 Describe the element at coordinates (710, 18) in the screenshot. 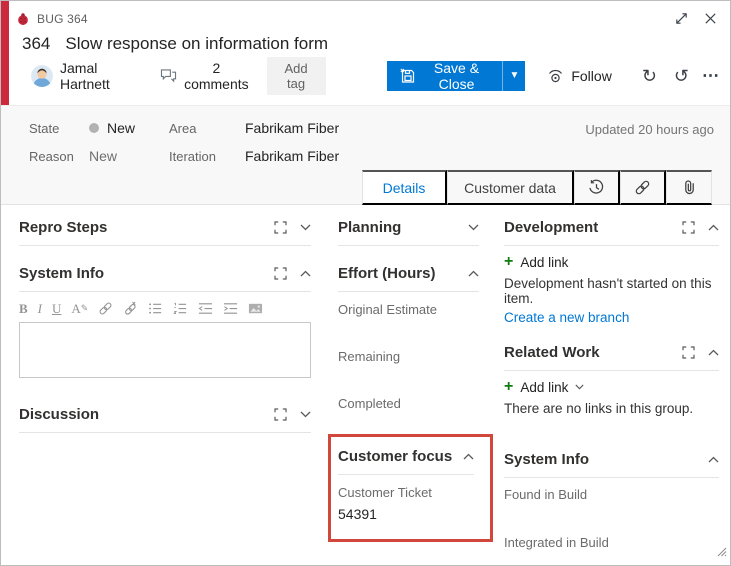

I see `close-icon` at that location.